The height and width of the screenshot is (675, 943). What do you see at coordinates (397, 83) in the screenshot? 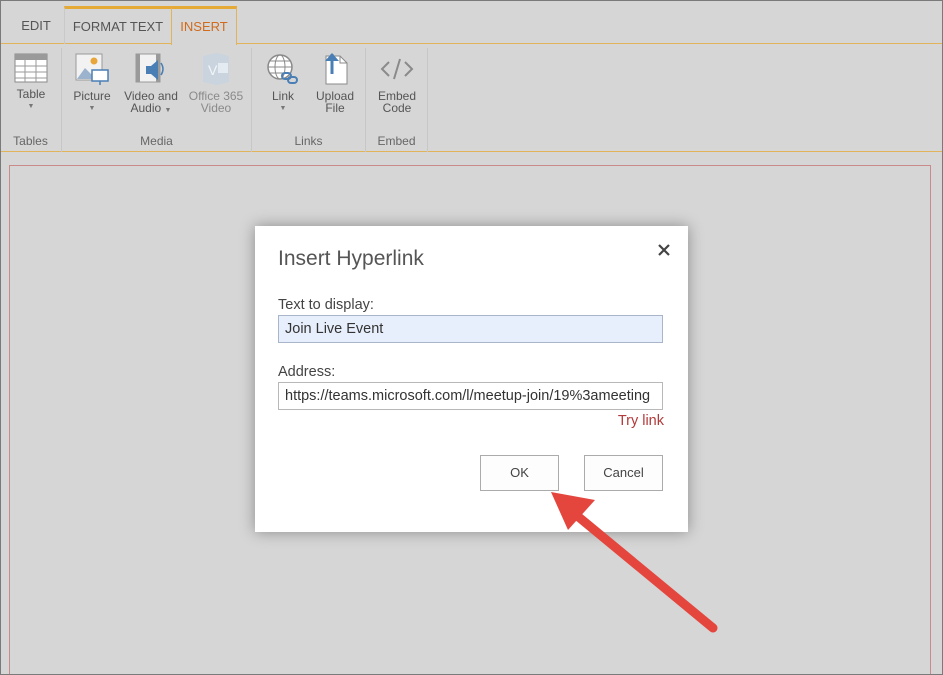
I see `embed-code-button: Embed Code` at bounding box center [397, 83].